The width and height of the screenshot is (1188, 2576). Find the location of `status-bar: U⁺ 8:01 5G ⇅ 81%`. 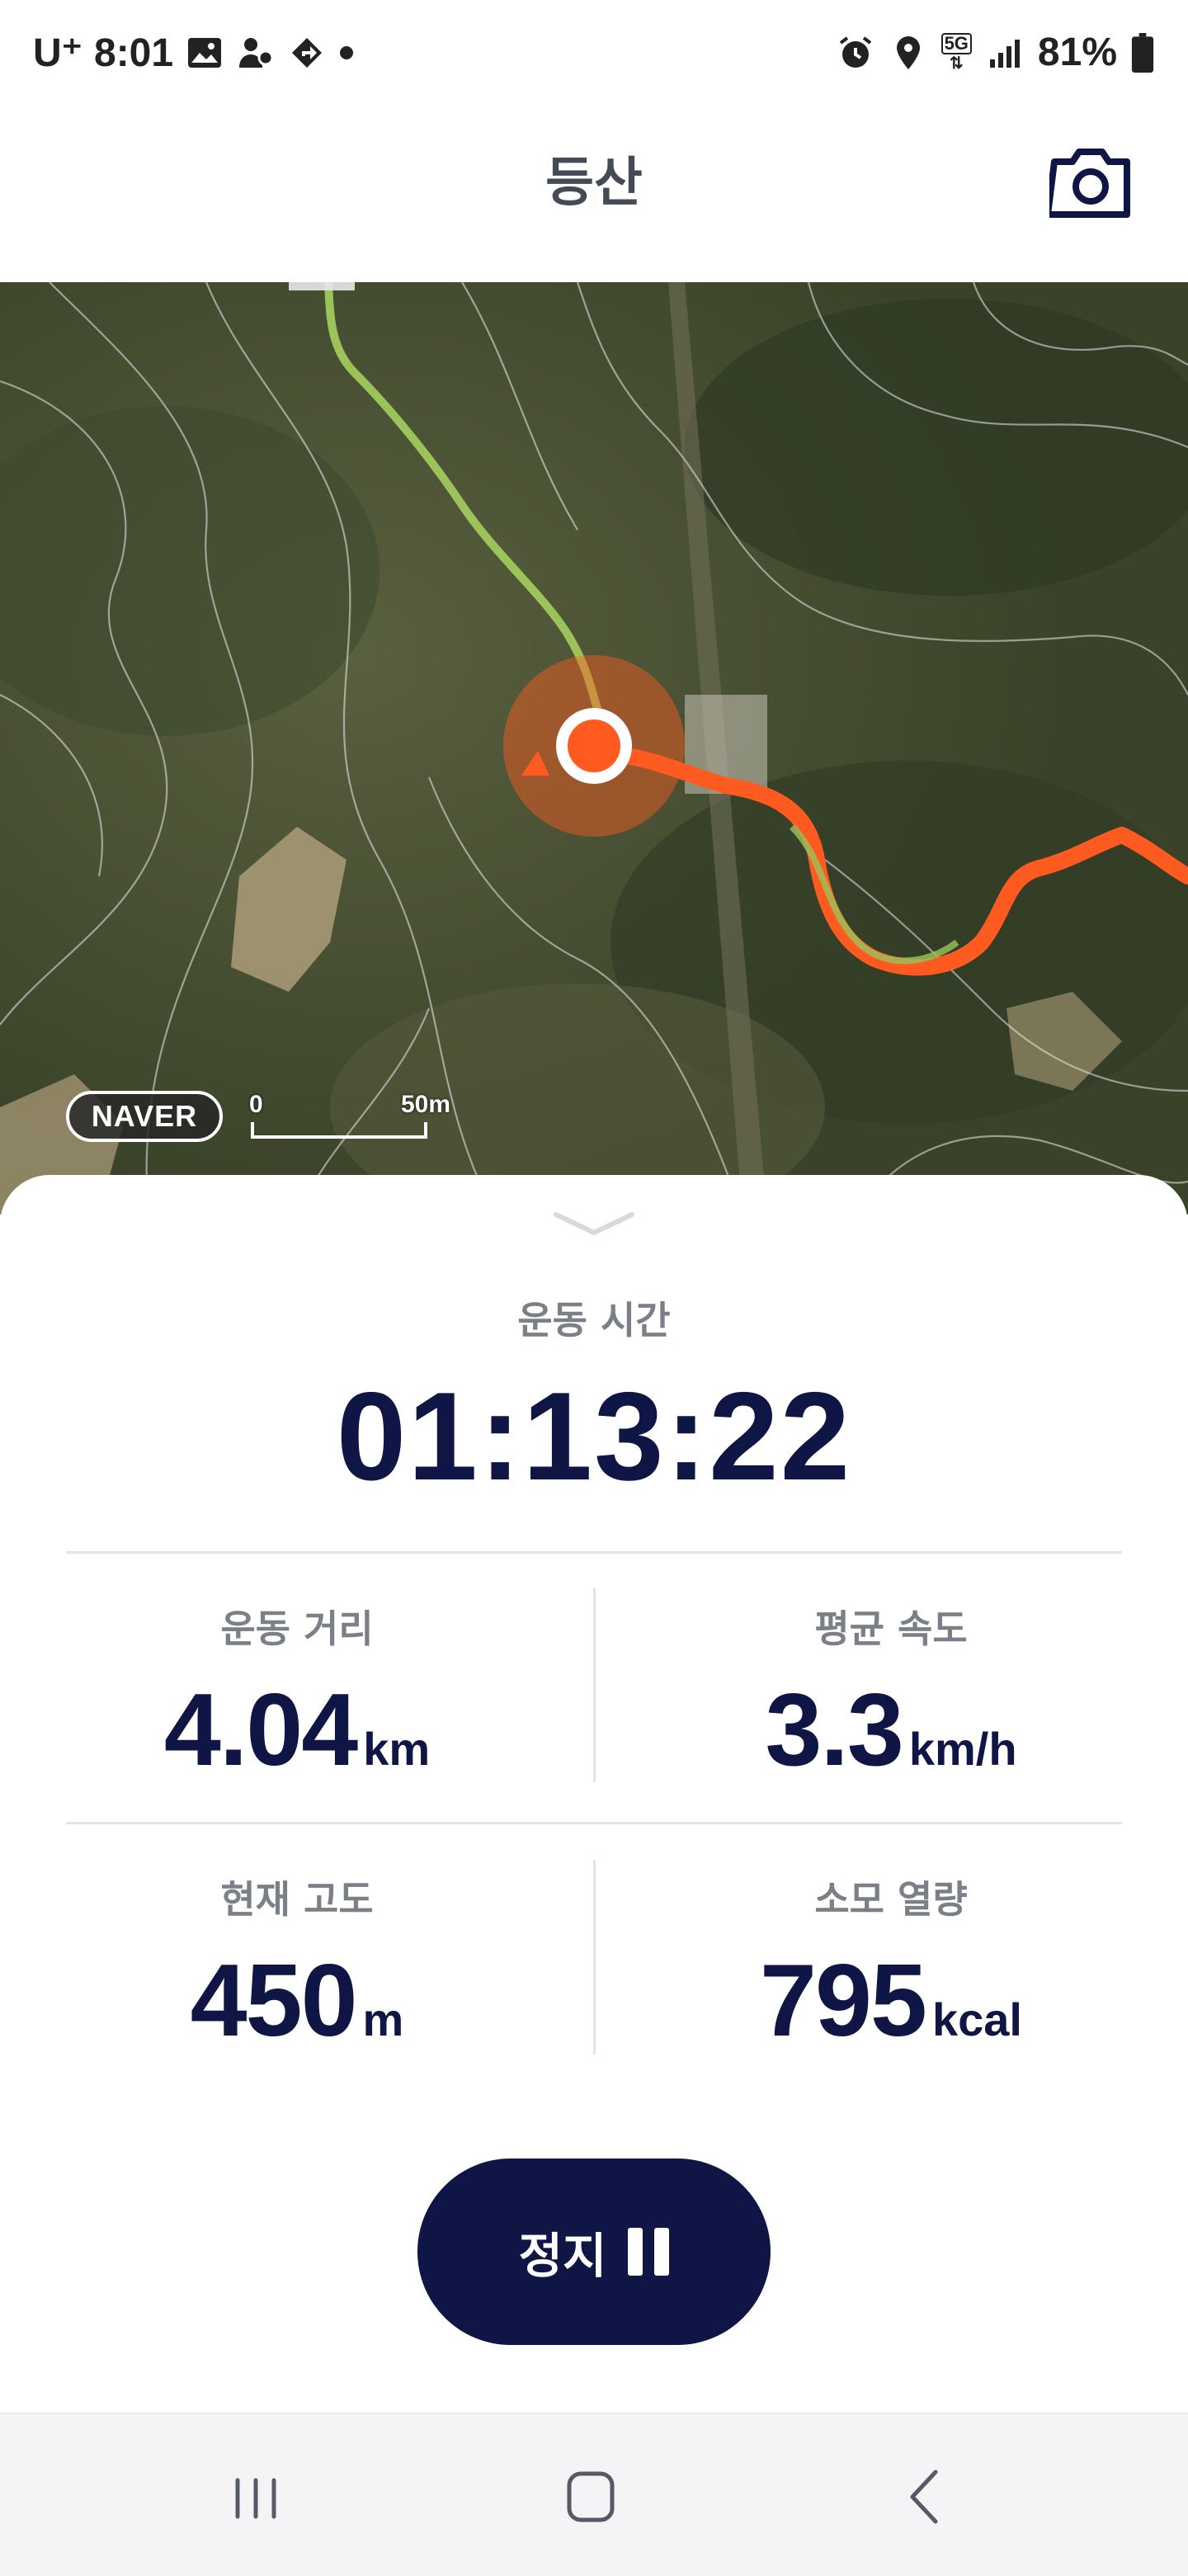

status-bar: U⁺ 8:01 5G ⇅ 81% is located at coordinates (594, 53).